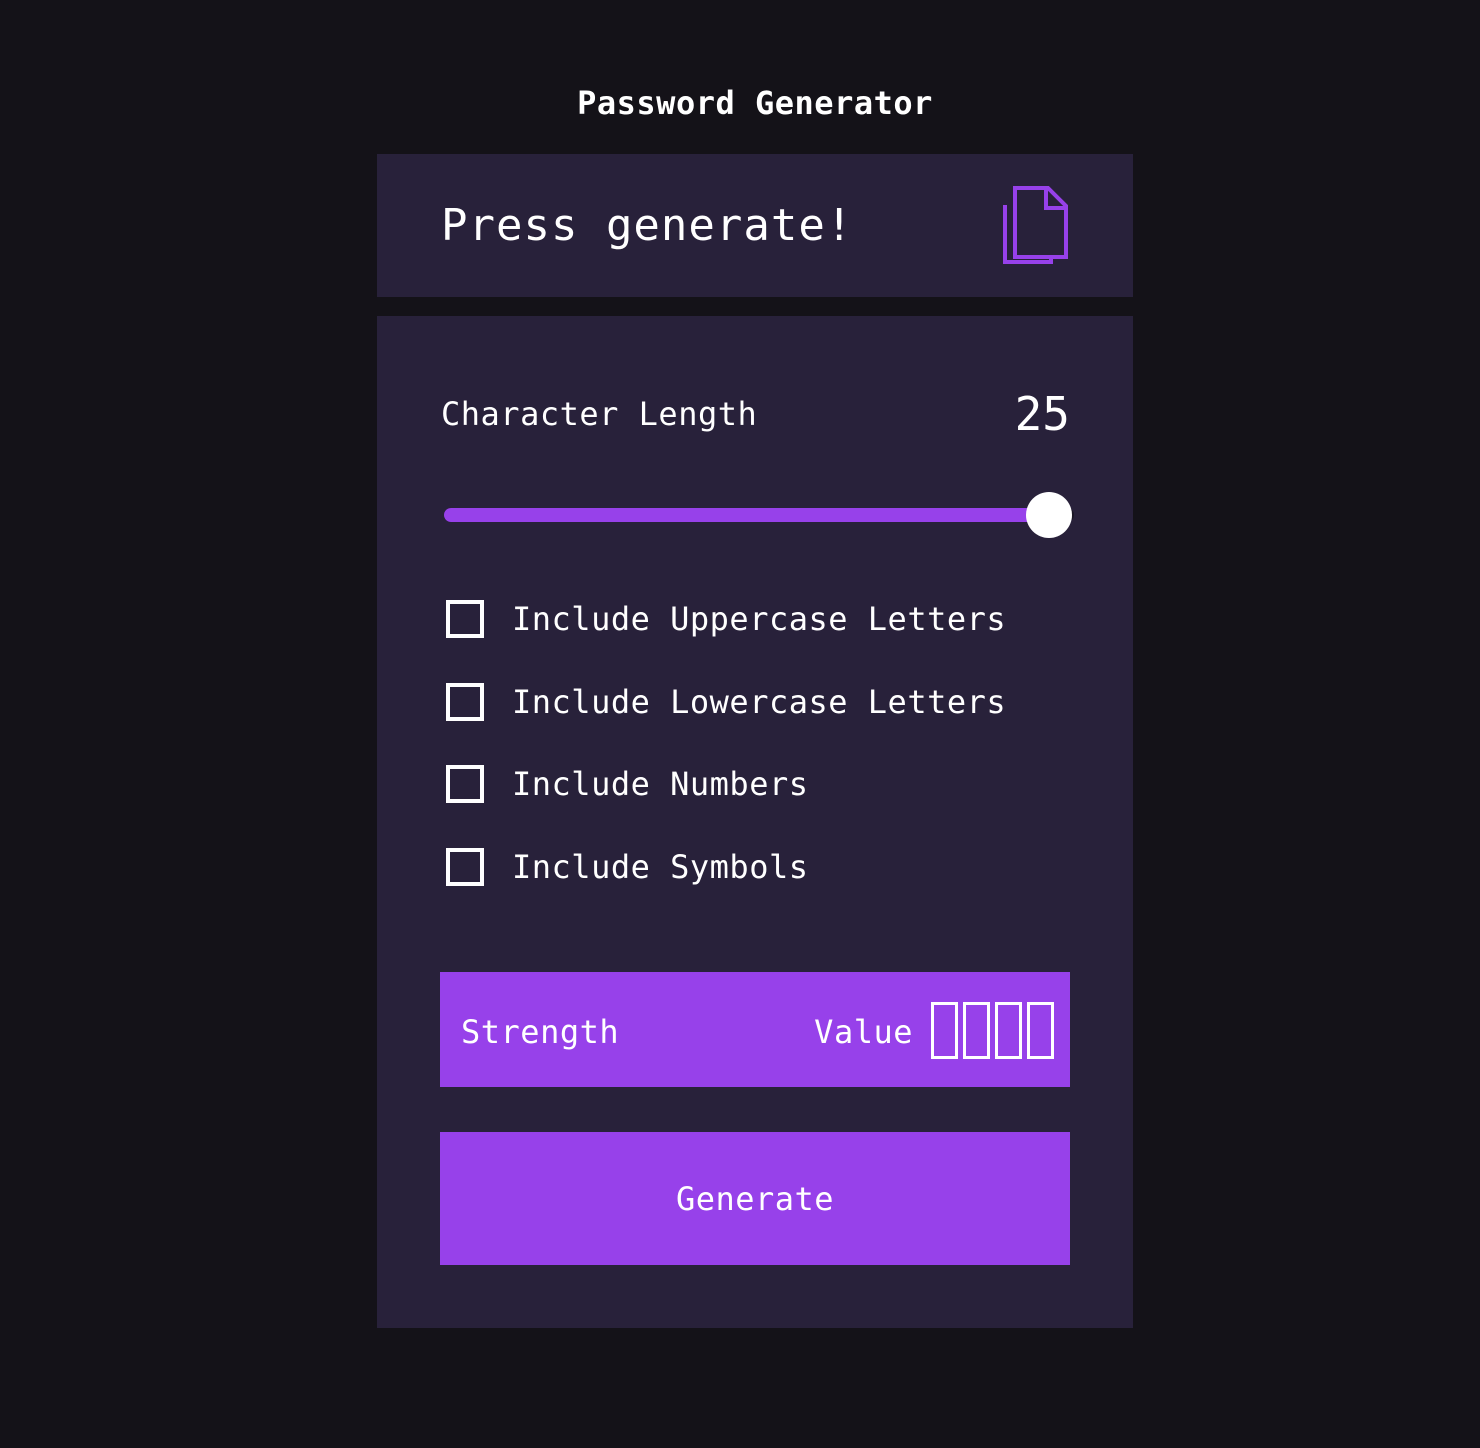  What do you see at coordinates (465, 619) in the screenshot?
I see `uppercase-checkbox` at bounding box center [465, 619].